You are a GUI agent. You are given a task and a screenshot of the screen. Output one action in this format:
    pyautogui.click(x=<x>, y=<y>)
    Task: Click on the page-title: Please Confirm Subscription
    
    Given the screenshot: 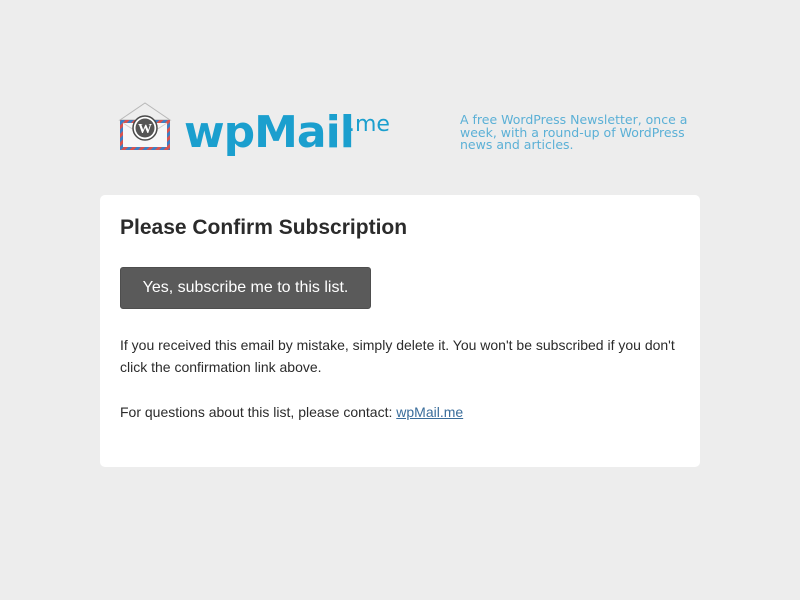 What is the action you would take?
    pyautogui.click(x=264, y=227)
    